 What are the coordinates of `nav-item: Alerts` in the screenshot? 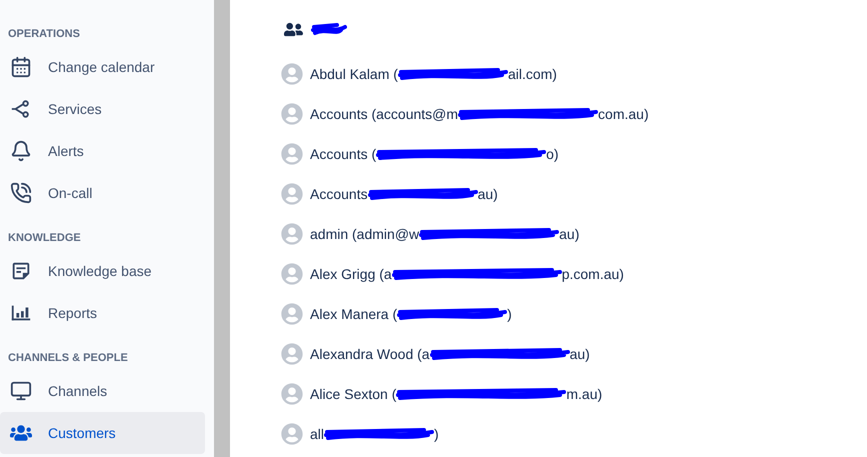 It's located at (102, 151).